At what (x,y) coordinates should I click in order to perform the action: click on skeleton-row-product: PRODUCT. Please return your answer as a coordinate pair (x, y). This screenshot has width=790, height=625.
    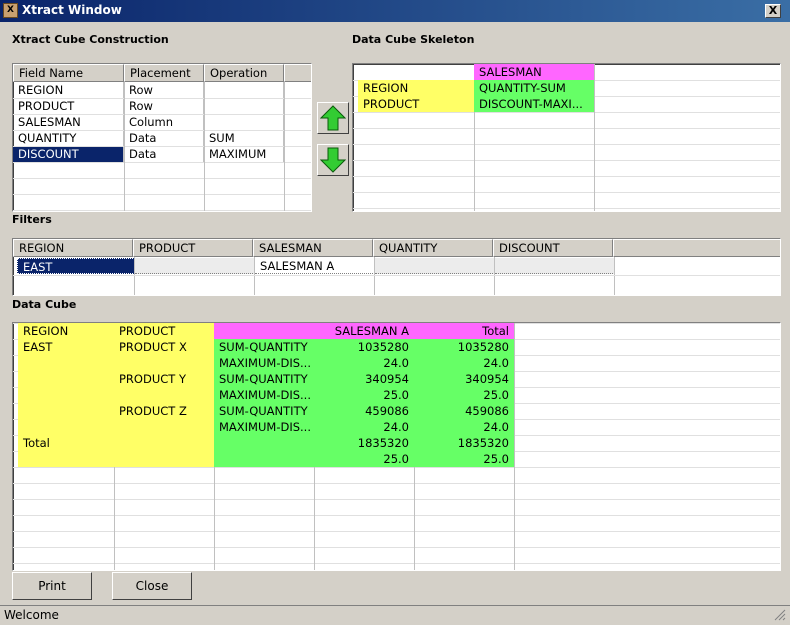
    Looking at the image, I should click on (416, 104).